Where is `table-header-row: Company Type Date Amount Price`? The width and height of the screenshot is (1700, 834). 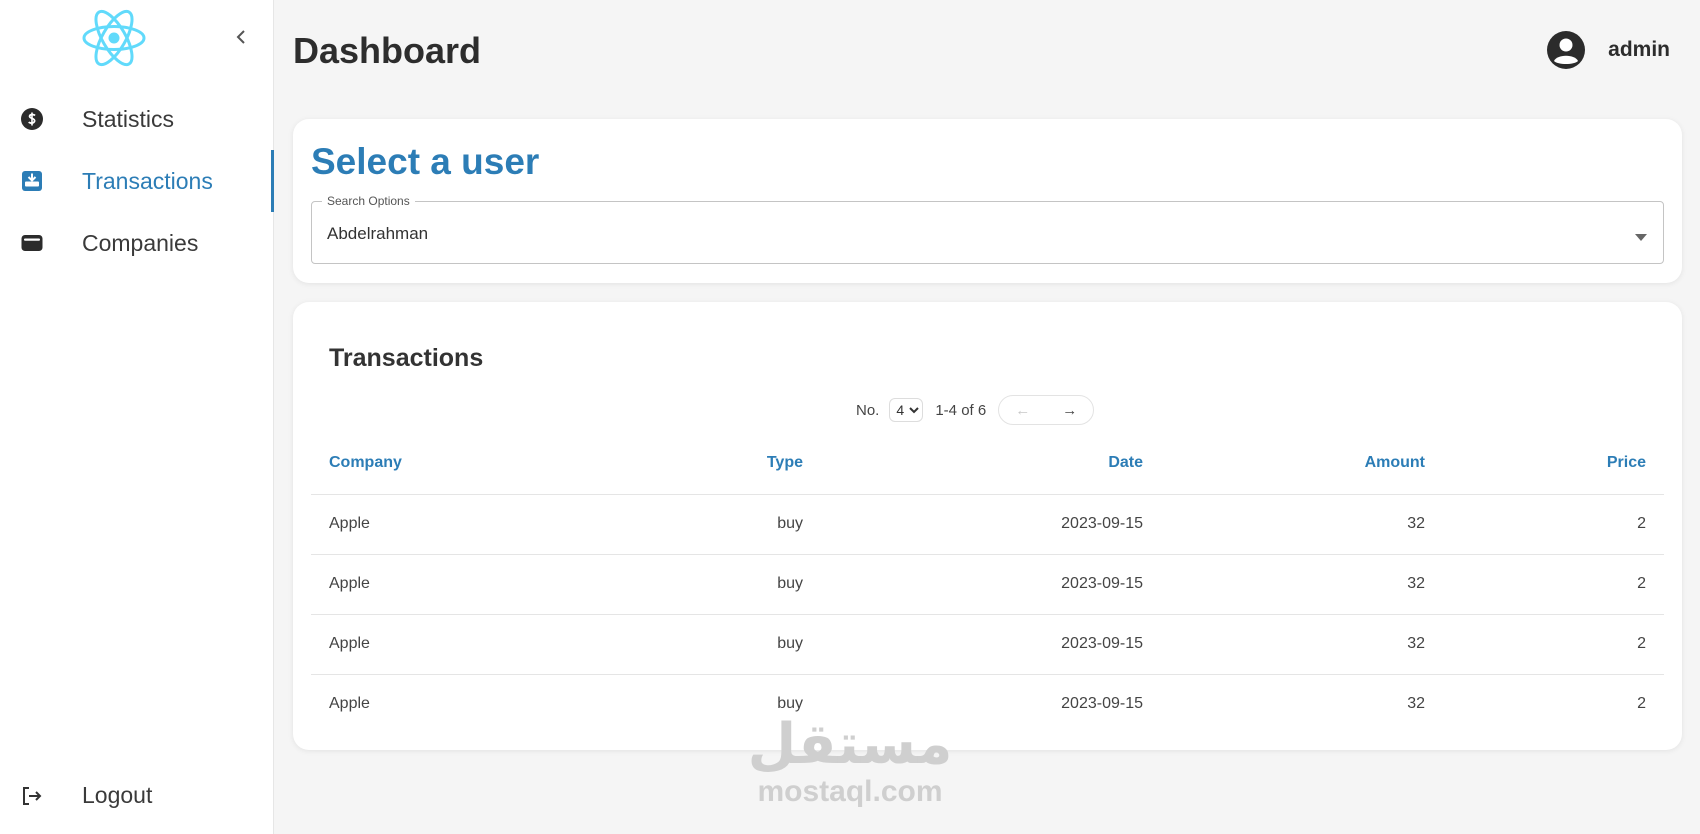 table-header-row: Company Type Date Amount Price is located at coordinates (987, 463).